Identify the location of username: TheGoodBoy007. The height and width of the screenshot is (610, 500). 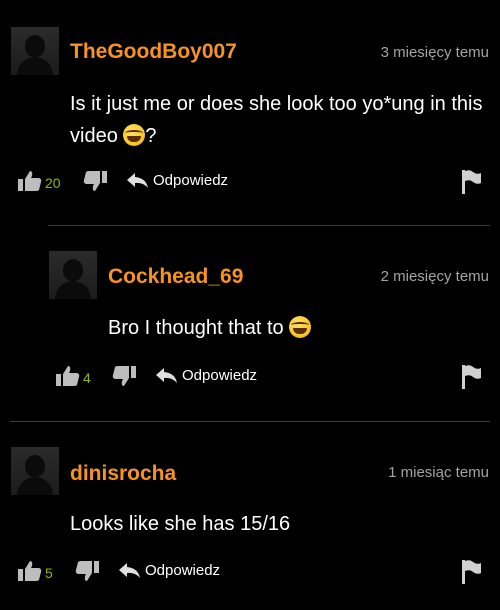
(153, 52).